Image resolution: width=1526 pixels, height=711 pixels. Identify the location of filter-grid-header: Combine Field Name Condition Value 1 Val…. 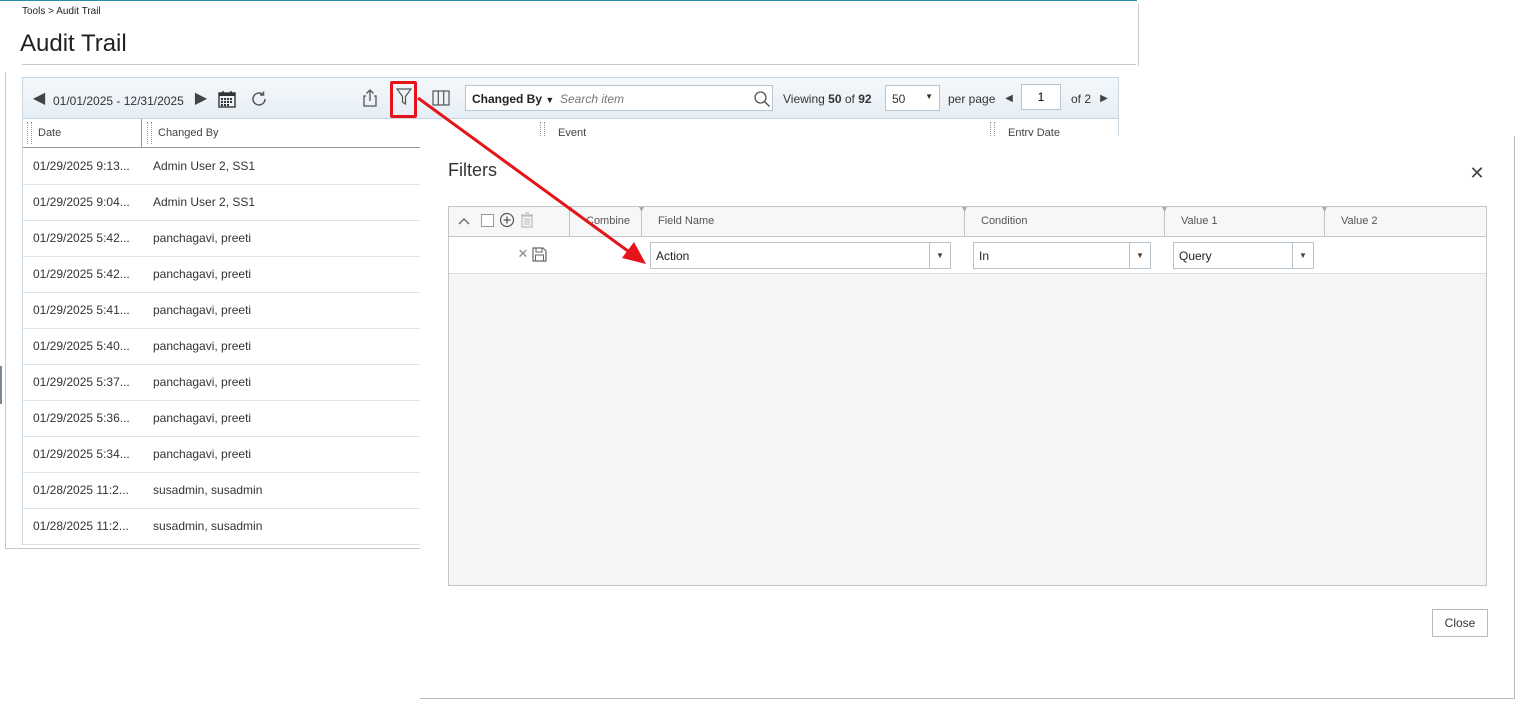
(967, 222).